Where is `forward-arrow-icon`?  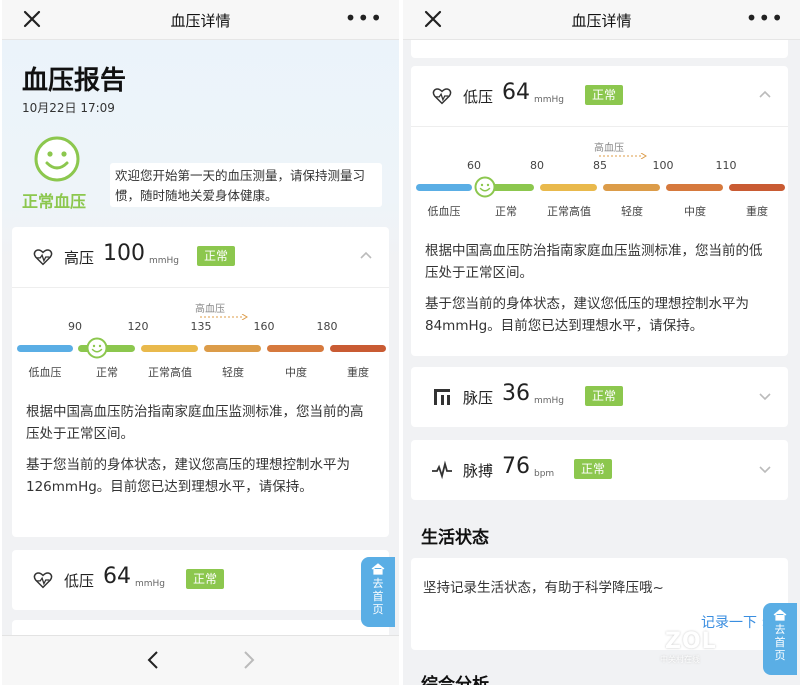
forward-arrow-icon is located at coordinates (248, 660).